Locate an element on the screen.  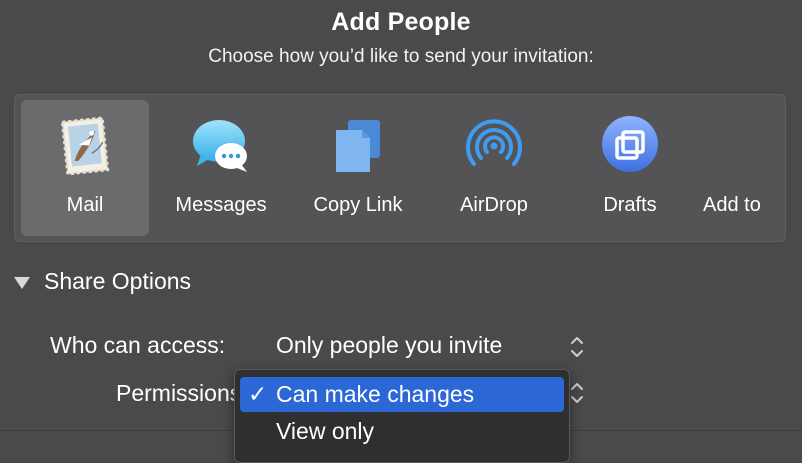
share-method-drafts: Drafts is located at coordinates (630, 168).